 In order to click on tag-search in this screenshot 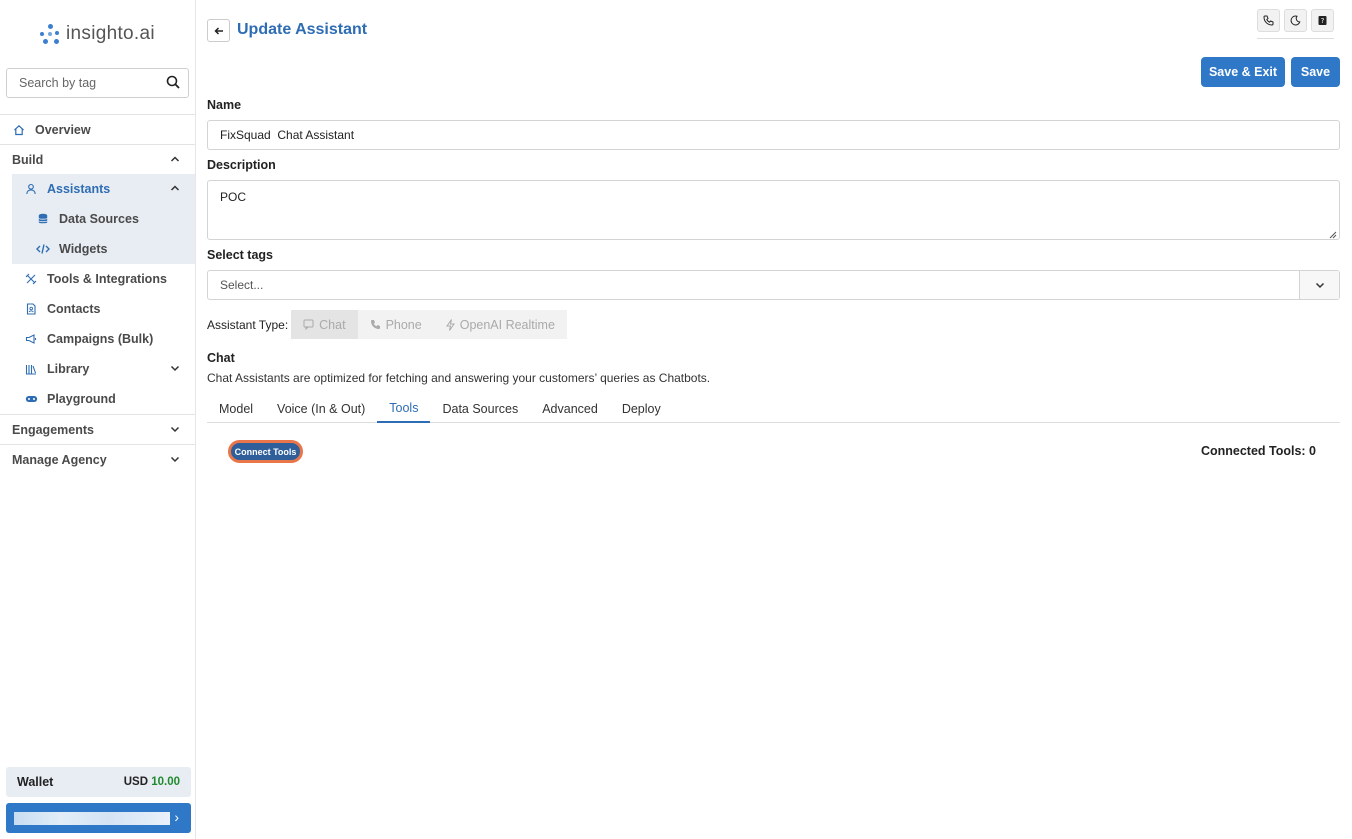, I will do `click(97, 83)`.